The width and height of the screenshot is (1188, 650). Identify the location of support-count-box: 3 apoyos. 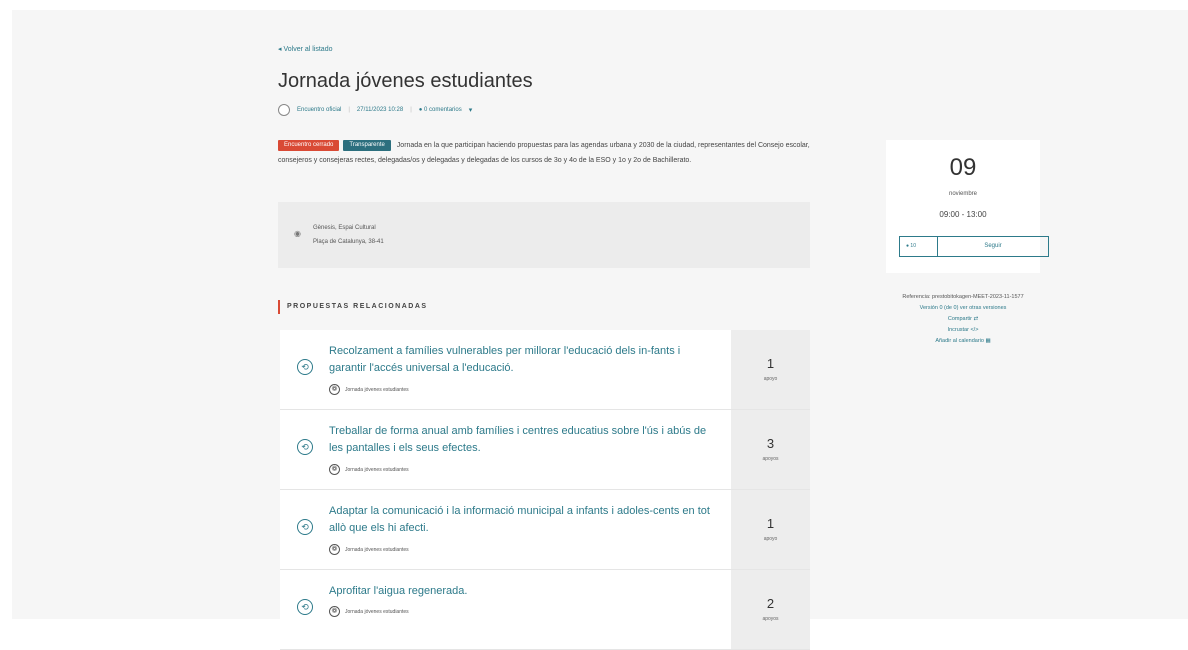
(770, 449).